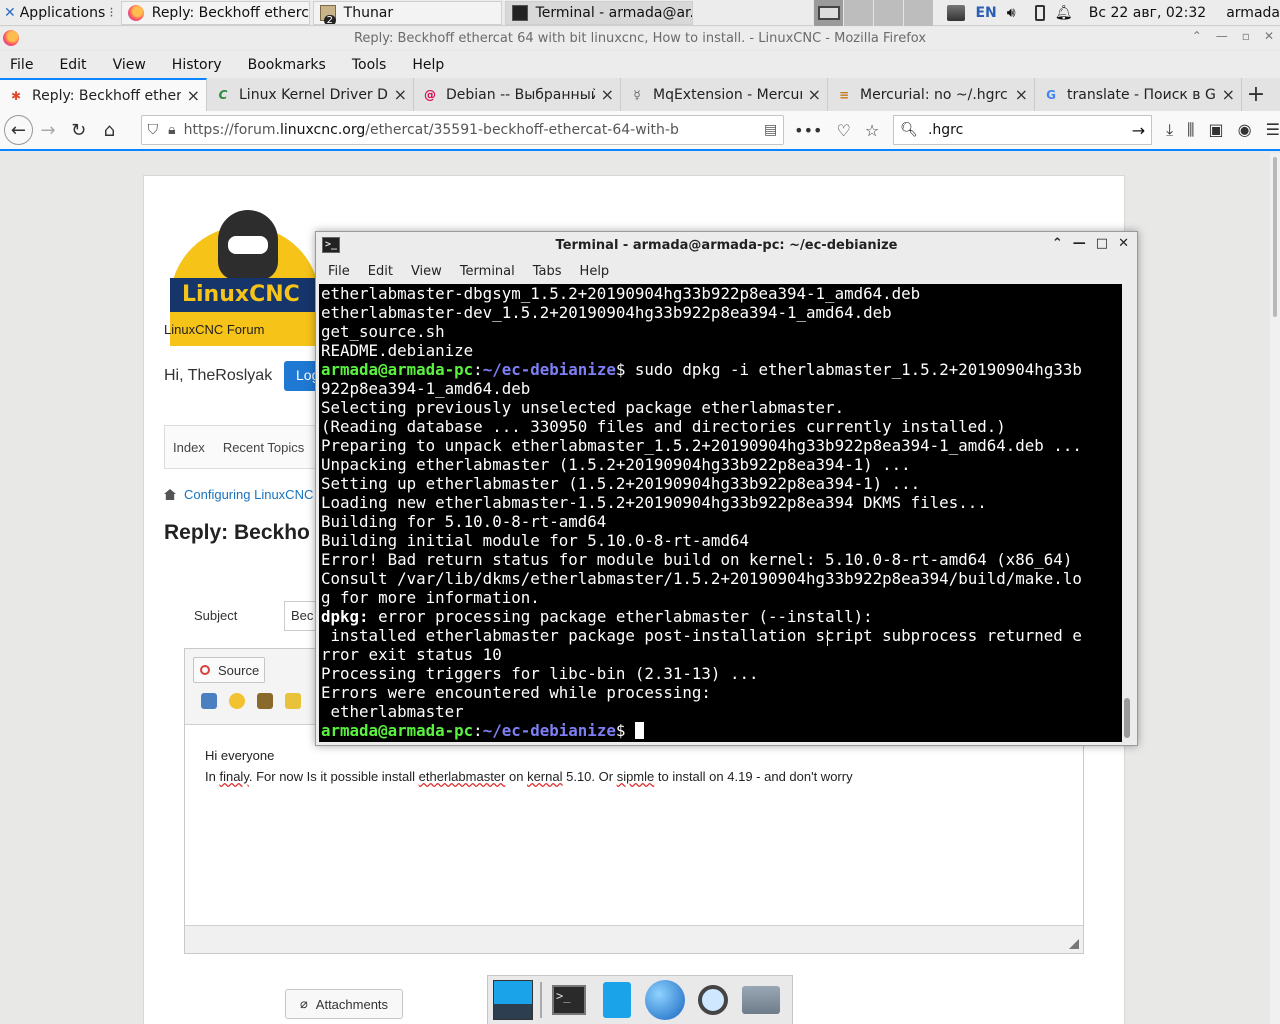  I want to click on terminal-launcher-icon: >_, so click(569, 1000).